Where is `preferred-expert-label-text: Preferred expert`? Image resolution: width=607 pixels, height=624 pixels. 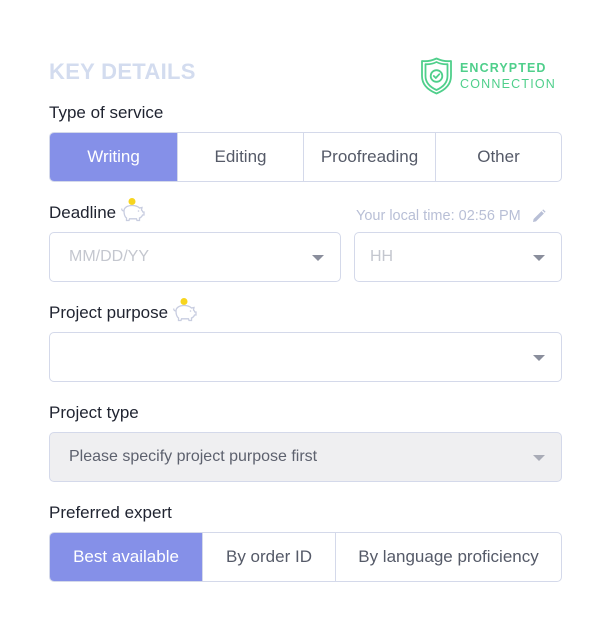 preferred-expert-label-text: Preferred expert is located at coordinates (110, 512).